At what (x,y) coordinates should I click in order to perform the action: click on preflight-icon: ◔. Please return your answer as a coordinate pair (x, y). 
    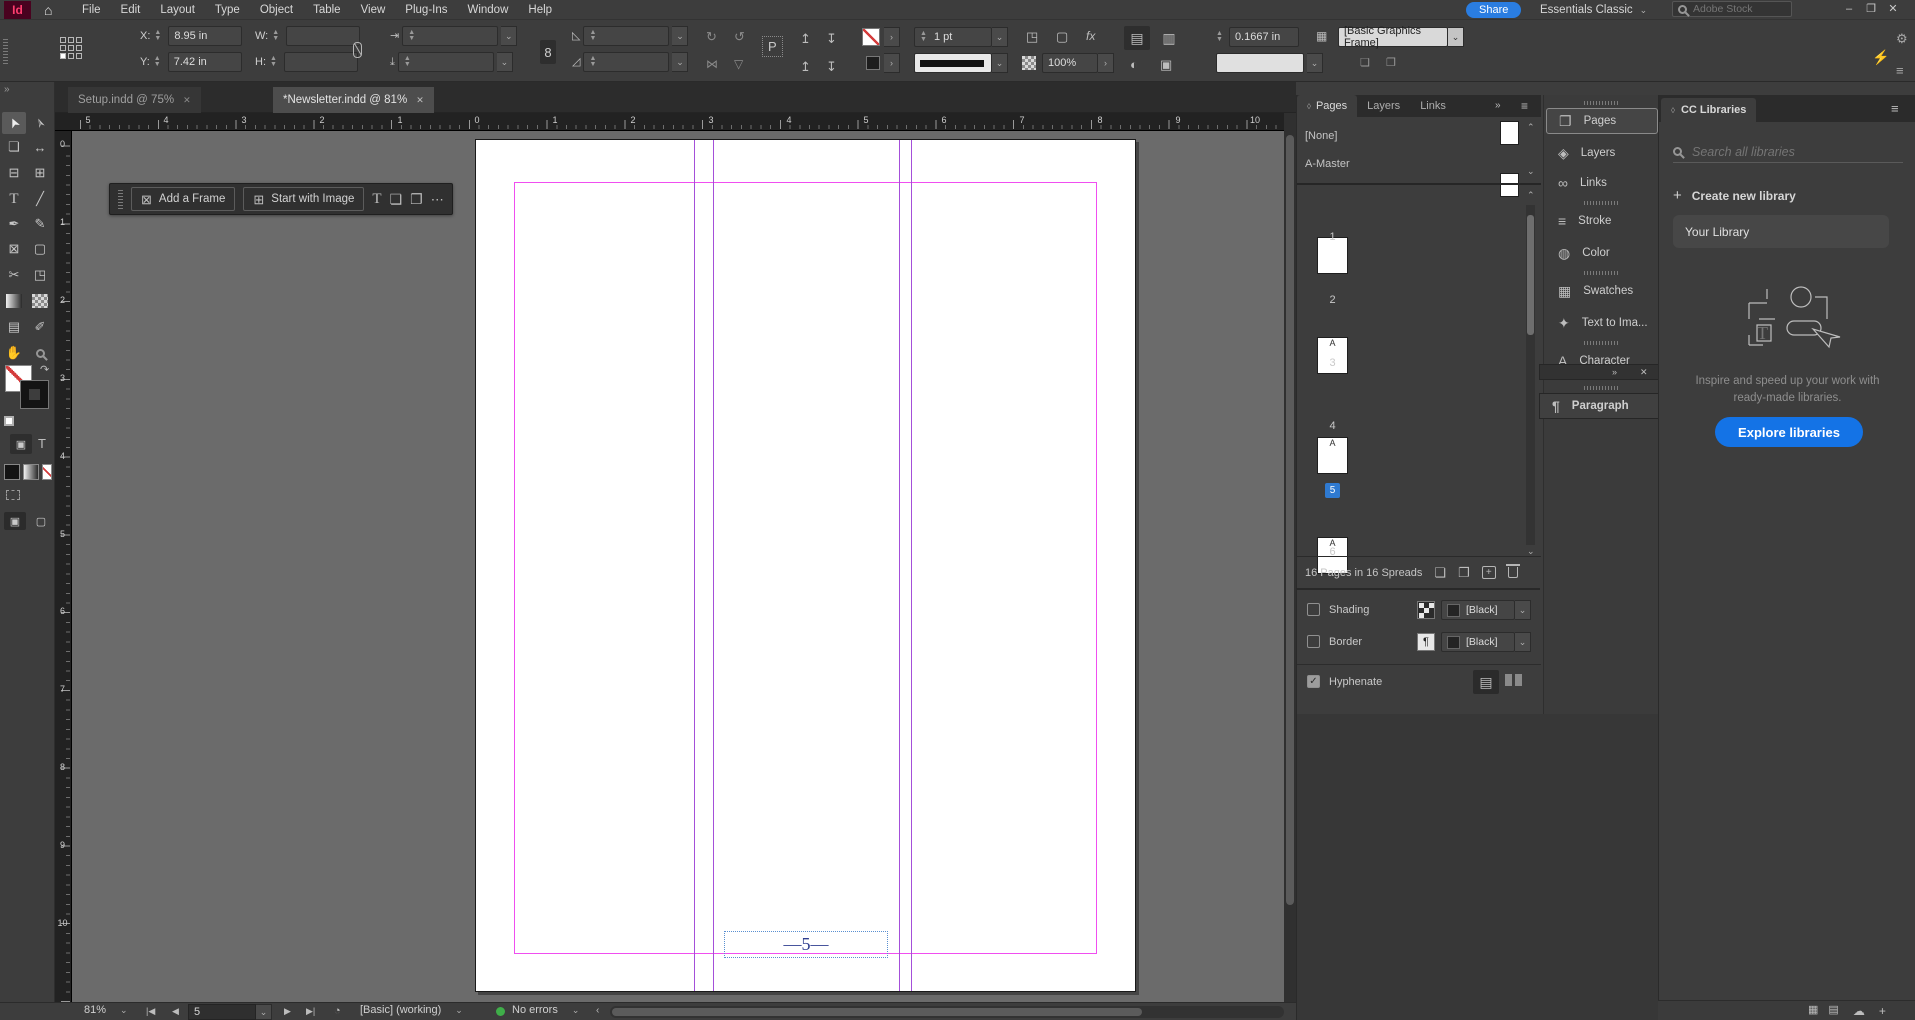
    Looking at the image, I should click on (337, 1011).